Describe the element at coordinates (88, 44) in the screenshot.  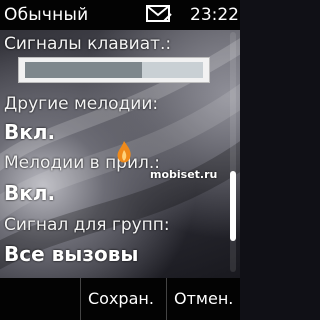
I see `key-tones-label: Сигналы клавиат.:` at that location.